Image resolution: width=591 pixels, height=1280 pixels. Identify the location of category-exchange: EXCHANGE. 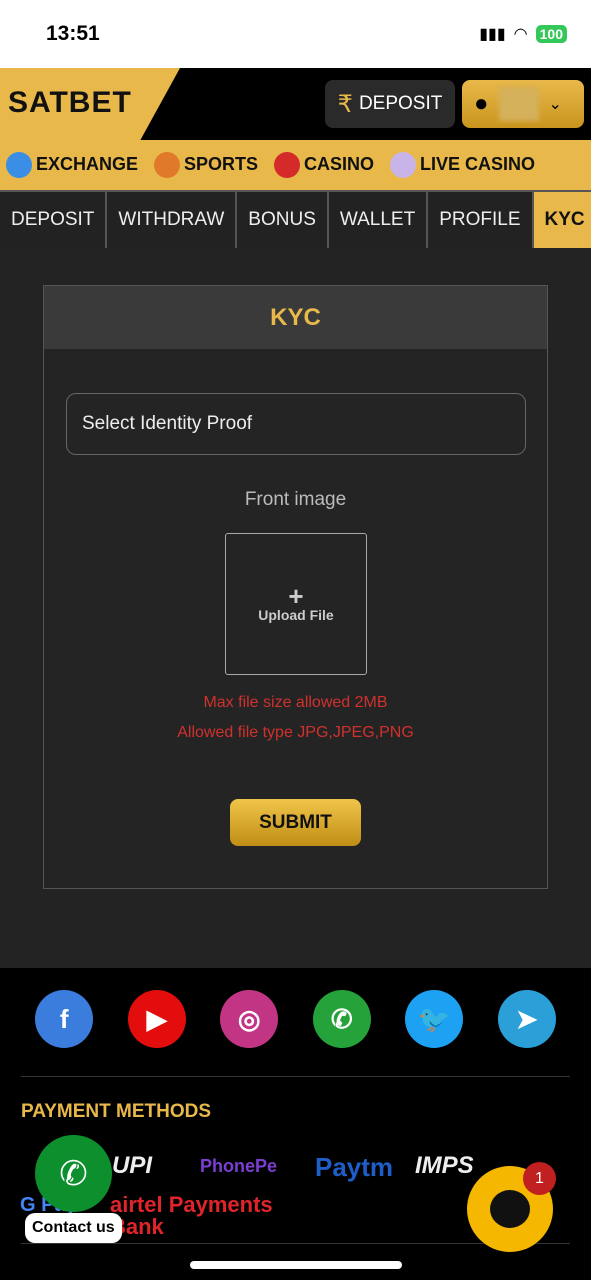
(72, 165).